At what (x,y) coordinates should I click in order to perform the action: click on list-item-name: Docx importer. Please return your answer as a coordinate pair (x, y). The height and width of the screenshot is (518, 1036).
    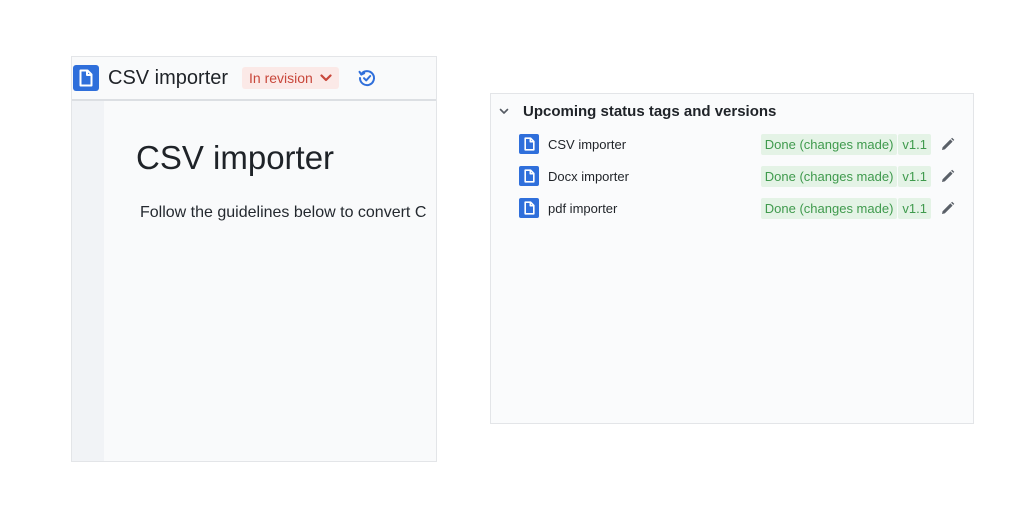
    Looking at the image, I should click on (588, 176).